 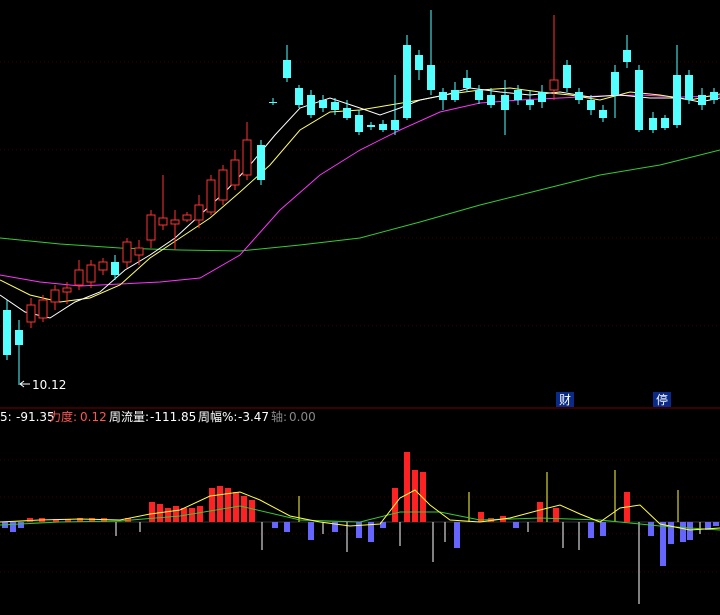 What do you see at coordinates (129, 417) in the screenshot?
I see `zhouliuliang-label: 周流量:` at bounding box center [129, 417].